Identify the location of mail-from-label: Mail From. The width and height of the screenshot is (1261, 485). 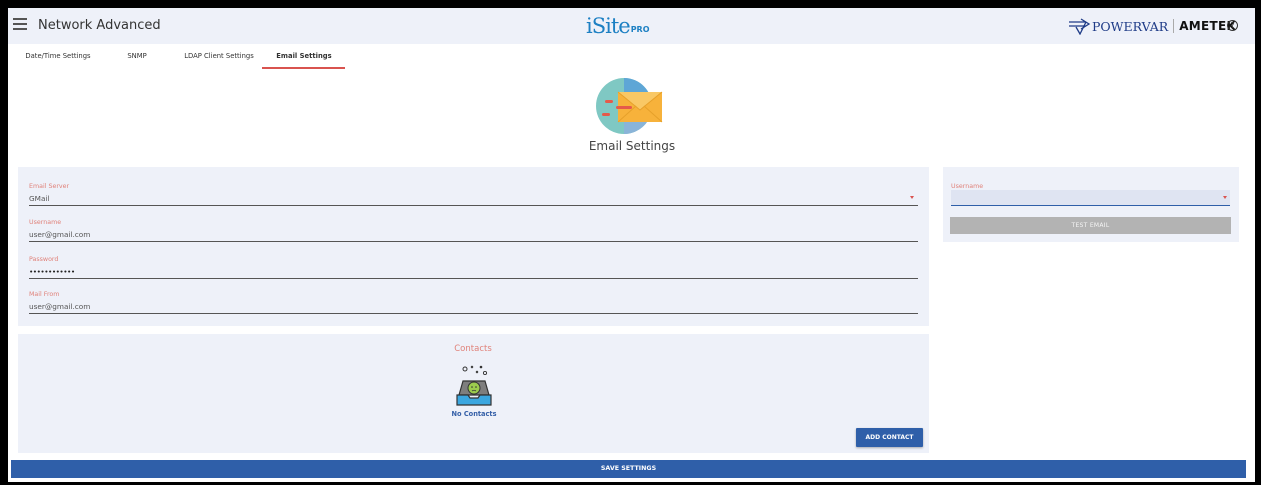
(44, 294).